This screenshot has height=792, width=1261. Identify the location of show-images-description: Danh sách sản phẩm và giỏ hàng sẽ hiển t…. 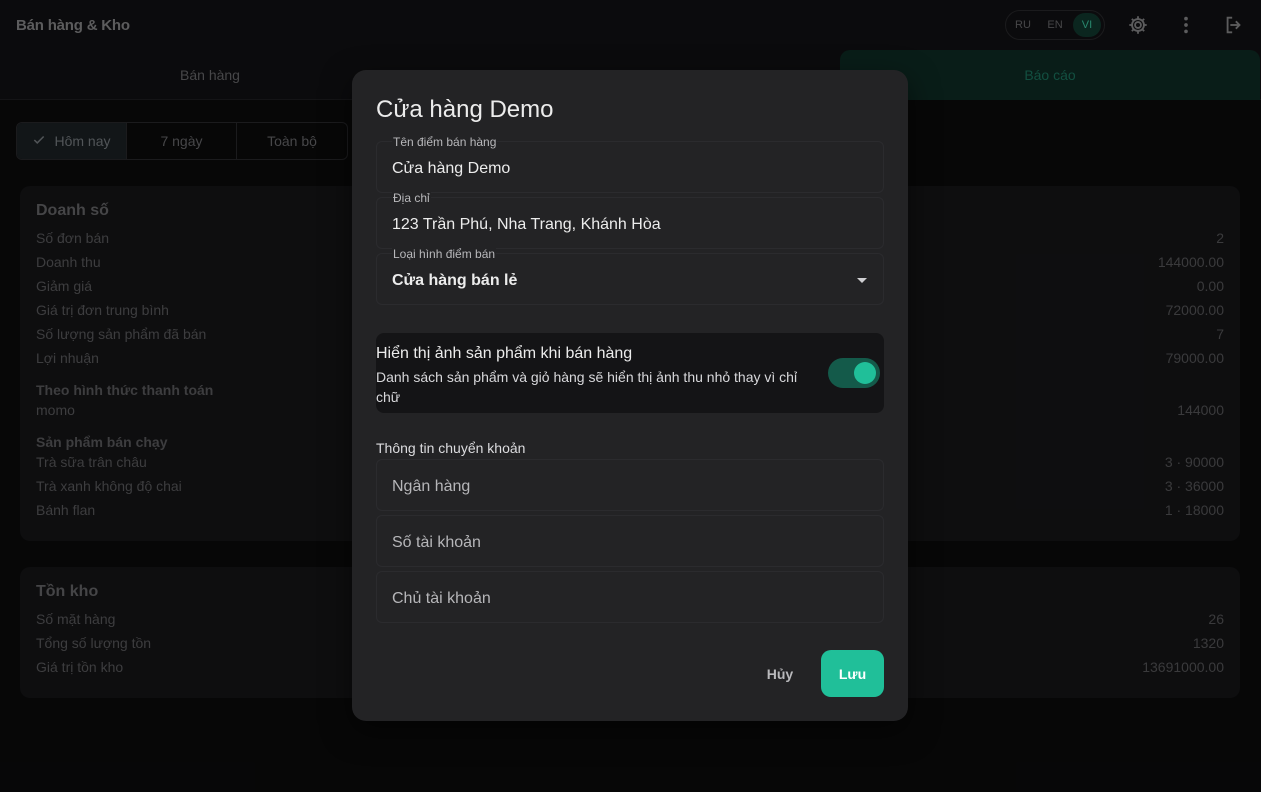
(587, 387).